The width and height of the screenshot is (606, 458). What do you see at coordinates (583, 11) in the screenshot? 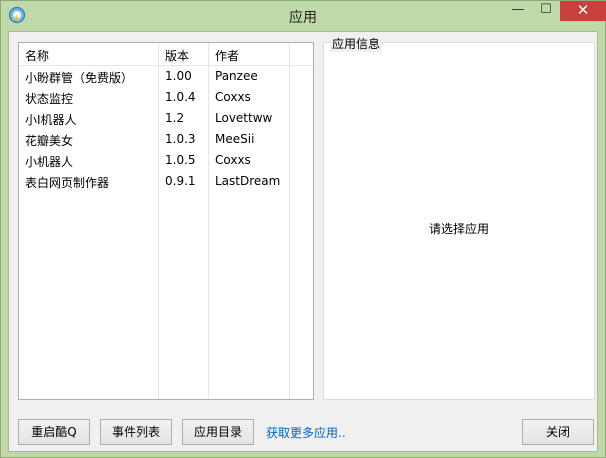
I see `close-window-button: ✕` at bounding box center [583, 11].